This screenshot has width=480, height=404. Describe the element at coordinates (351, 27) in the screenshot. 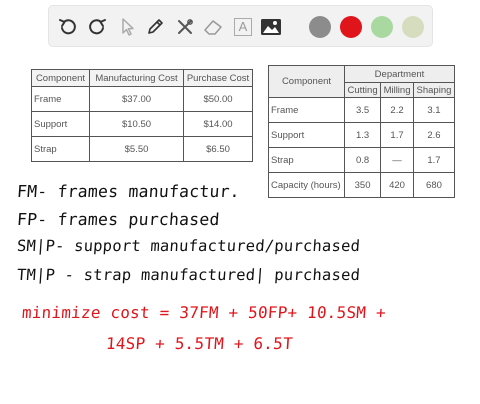

I see `color-swatch-red` at that location.